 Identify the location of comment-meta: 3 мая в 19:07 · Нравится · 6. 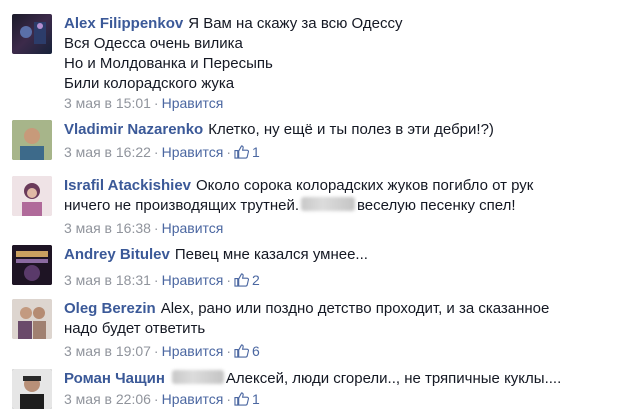
(338, 351).